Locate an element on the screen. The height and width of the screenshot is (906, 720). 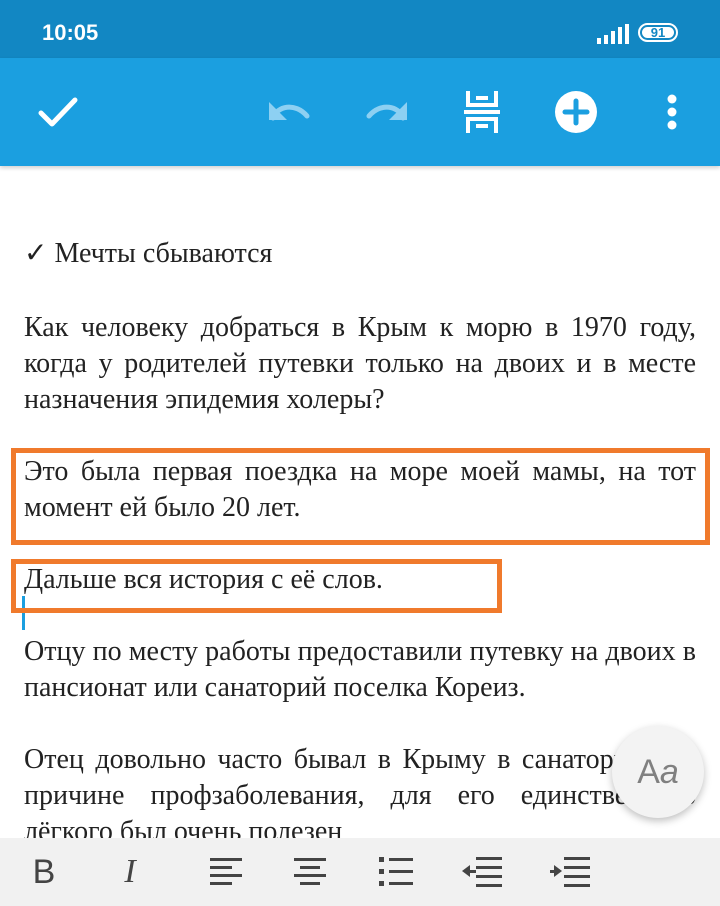
document-title: ✓ Мечты сбываются is located at coordinates (148, 253).